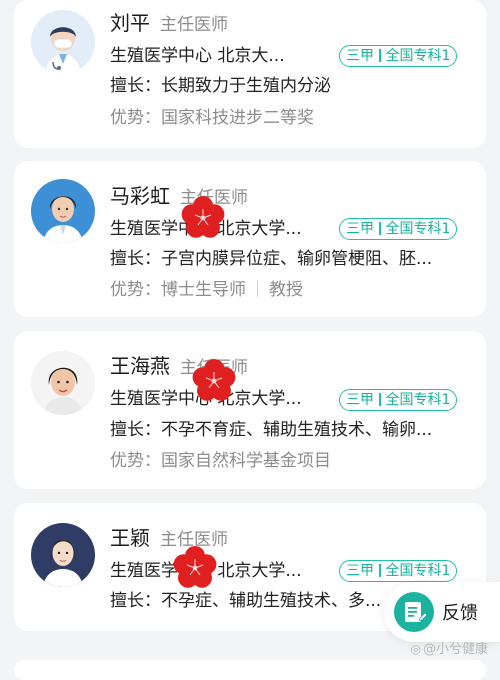 This screenshot has width=500, height=680. What do you see at coordinates (130, 23) in the screenshot?
I see `doctor-name: 刘平` at bounding box center [130, 23].